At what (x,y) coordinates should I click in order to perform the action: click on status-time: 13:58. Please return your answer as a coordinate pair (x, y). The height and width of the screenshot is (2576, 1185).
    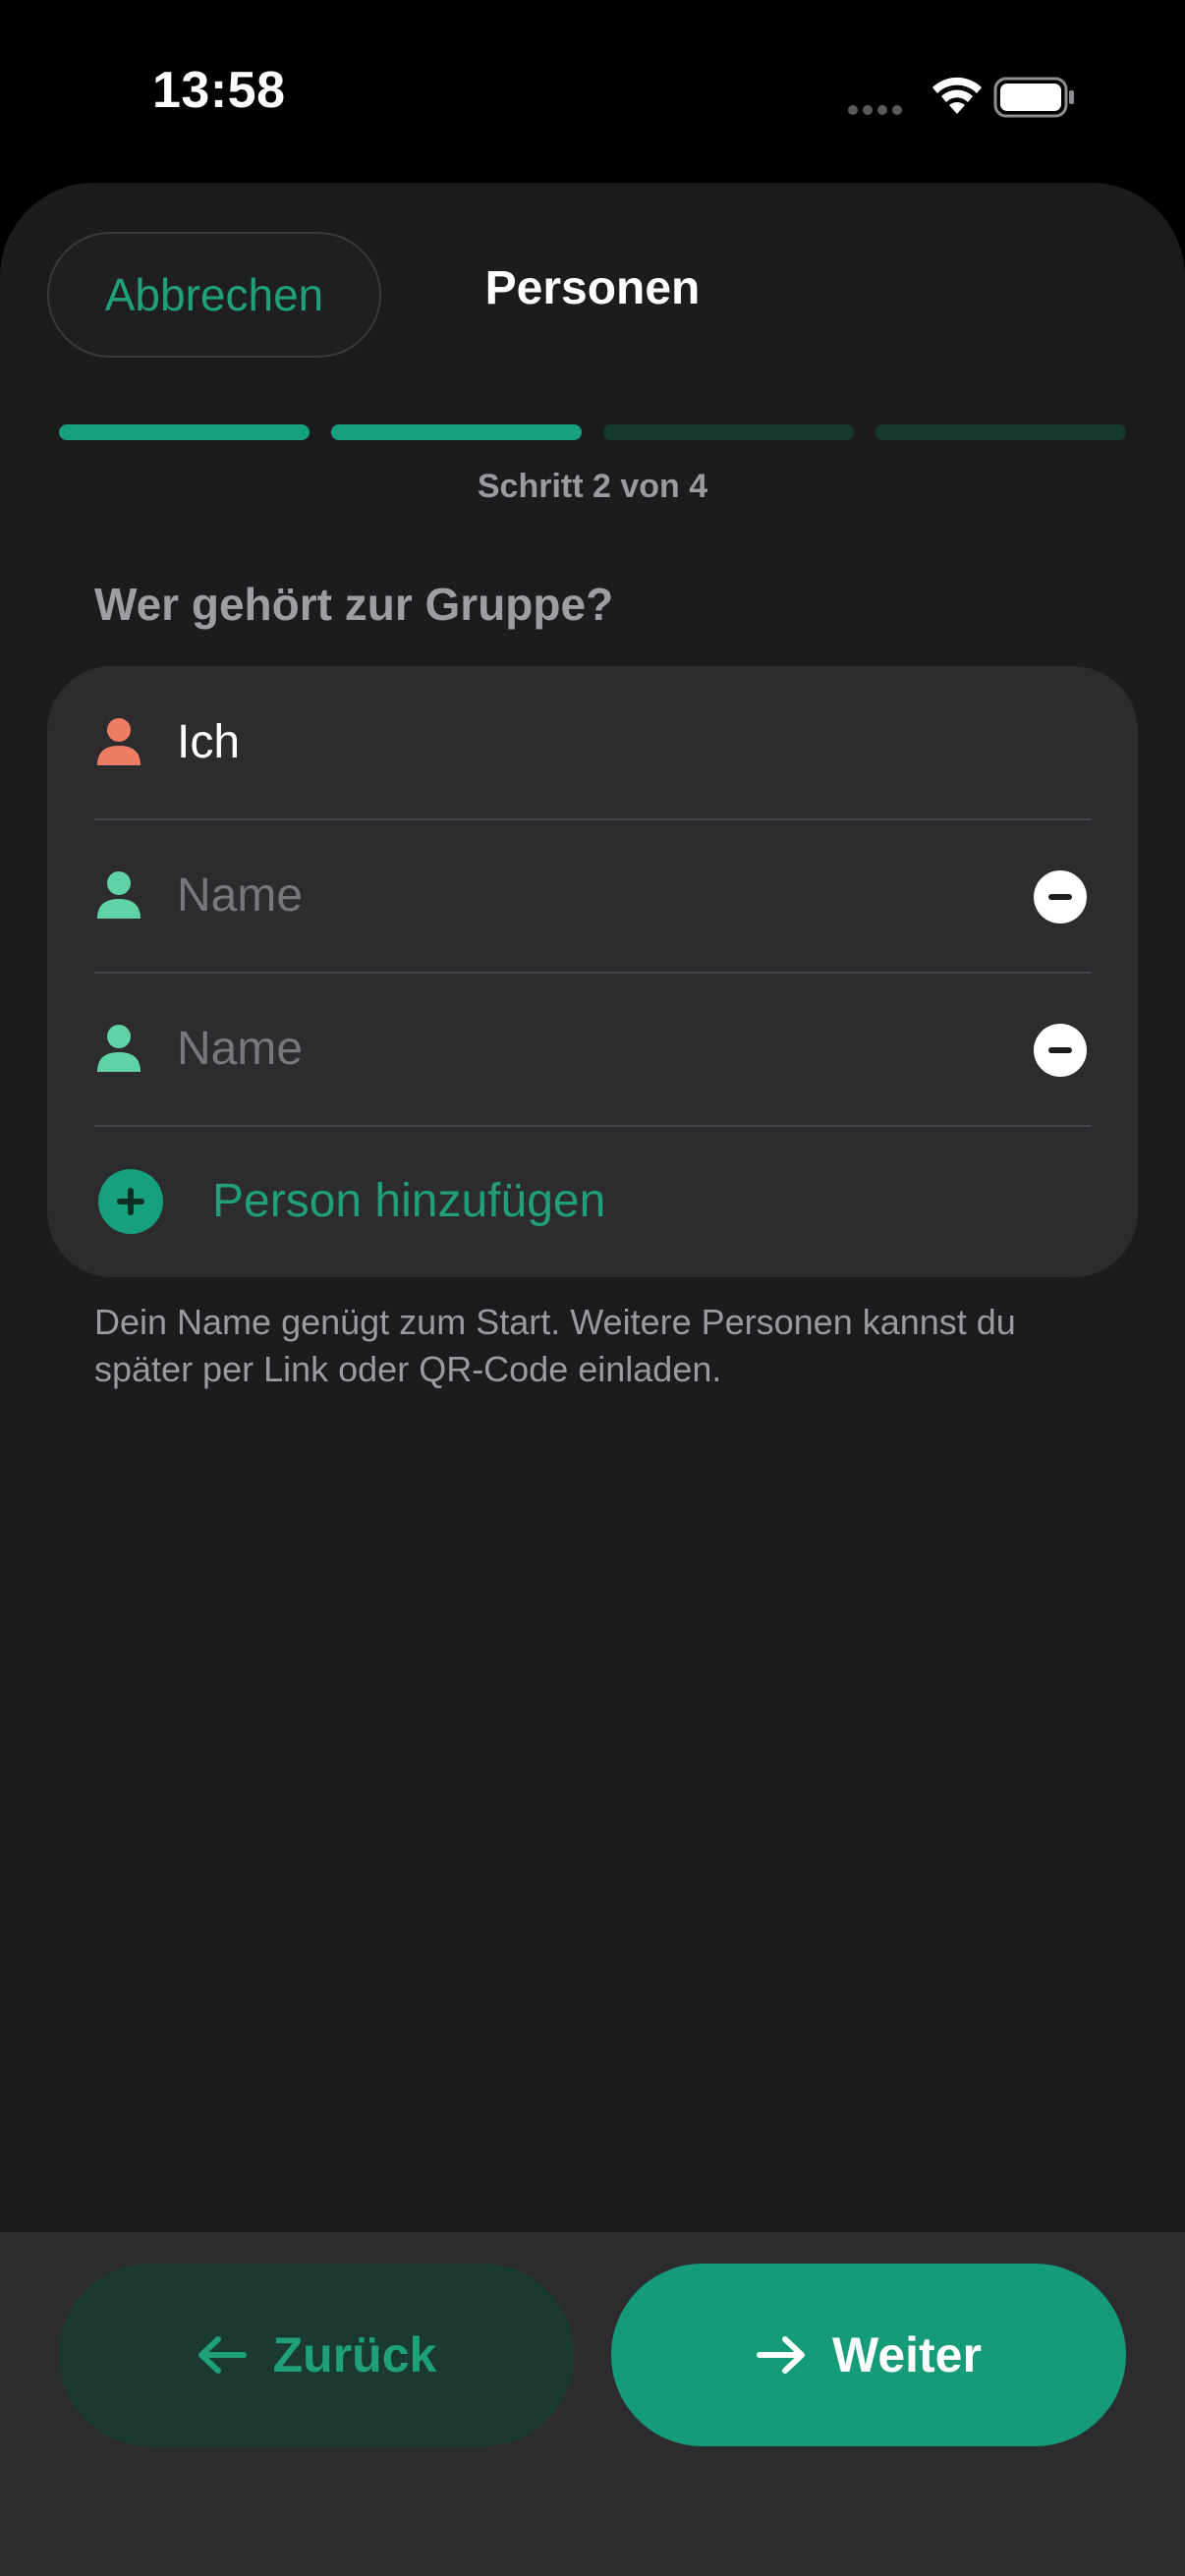
    Looking at the image, I should click on (219, 90).